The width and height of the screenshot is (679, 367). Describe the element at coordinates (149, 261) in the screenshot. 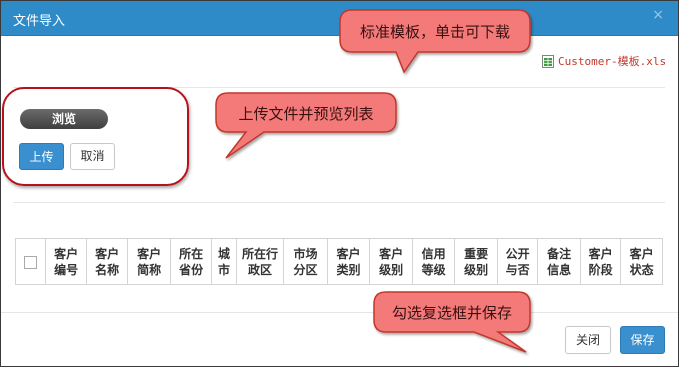

I see `column-header: 客户 简称` at that location.